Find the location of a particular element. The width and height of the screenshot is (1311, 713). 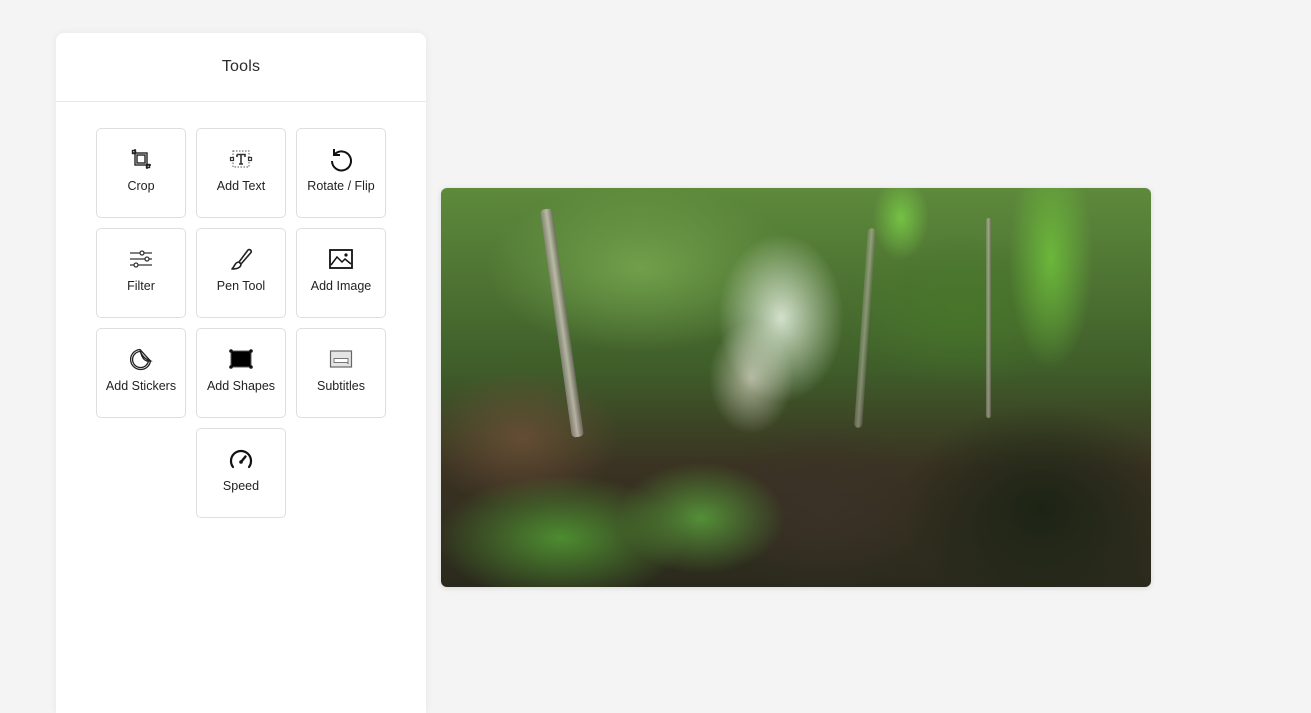

tool-label: Add Text is located at coordinates (241, 186).